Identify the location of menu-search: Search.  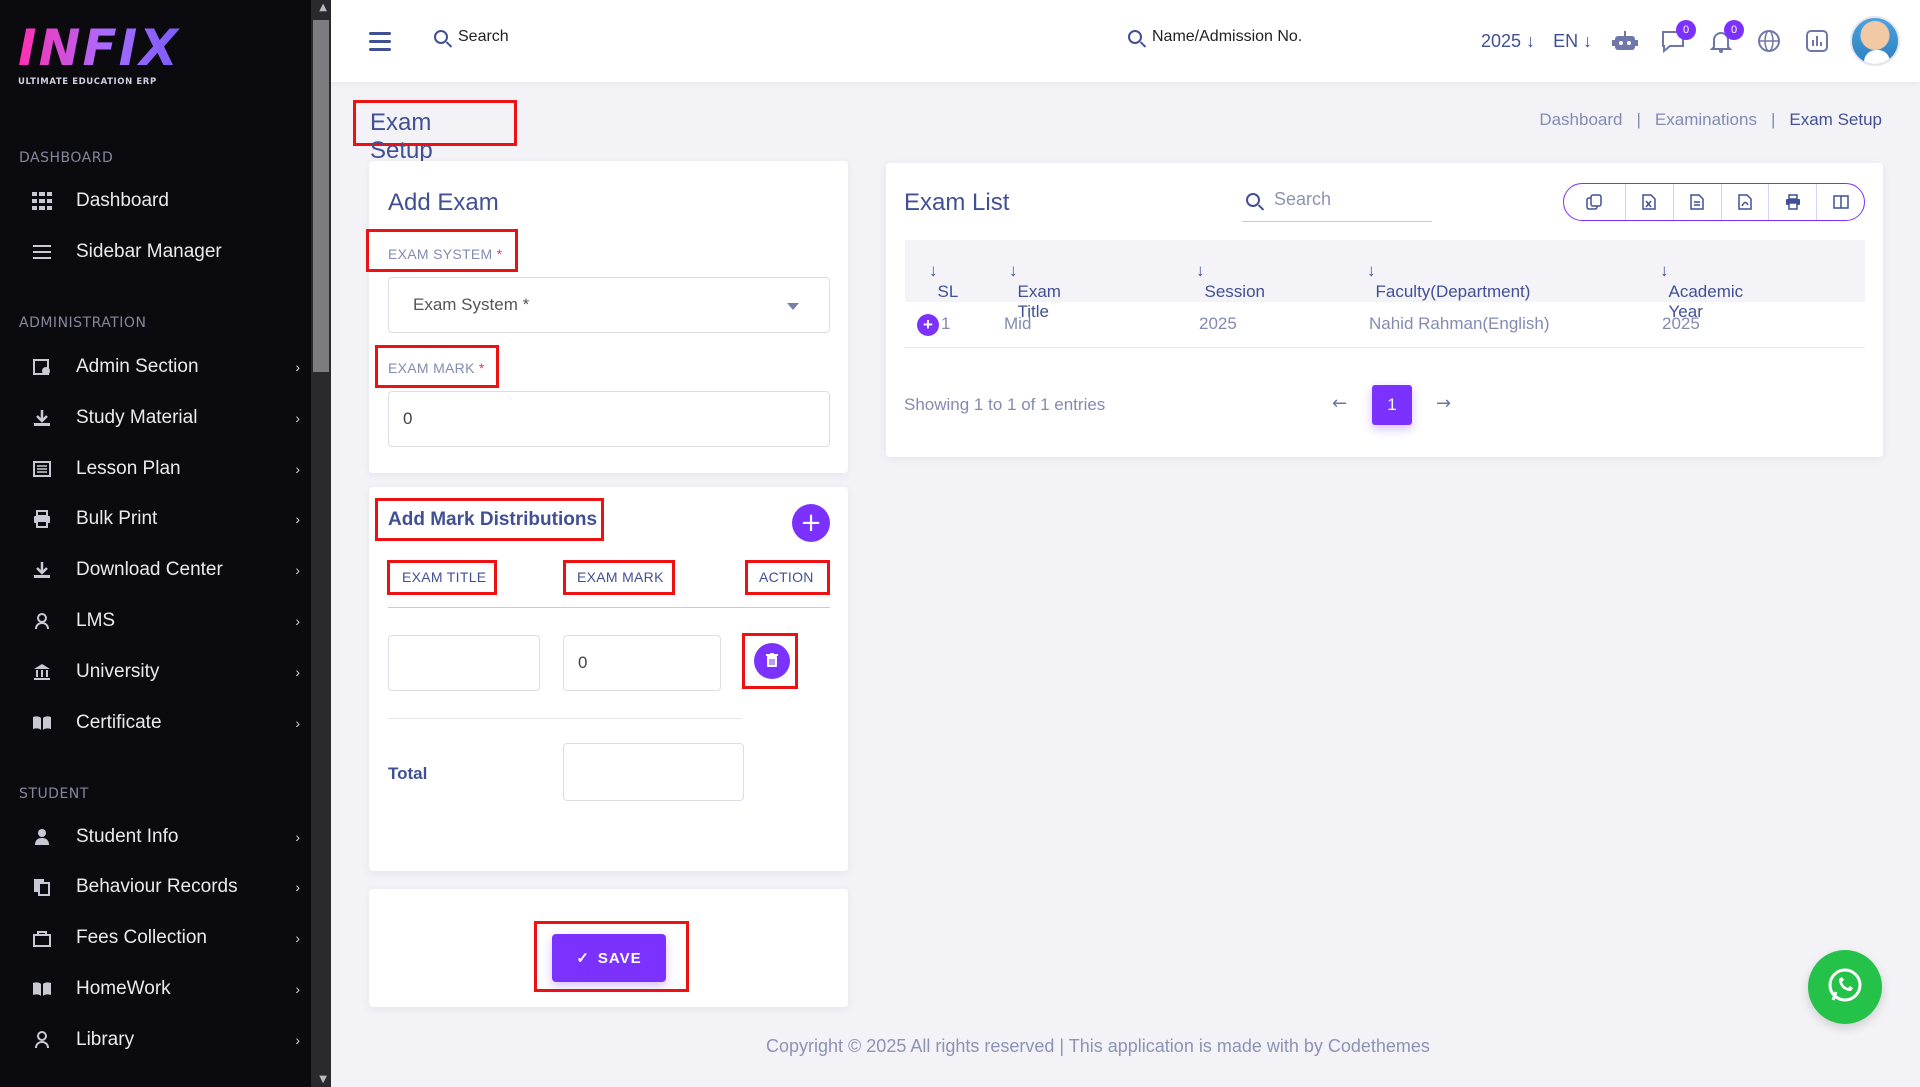
(471, 37).